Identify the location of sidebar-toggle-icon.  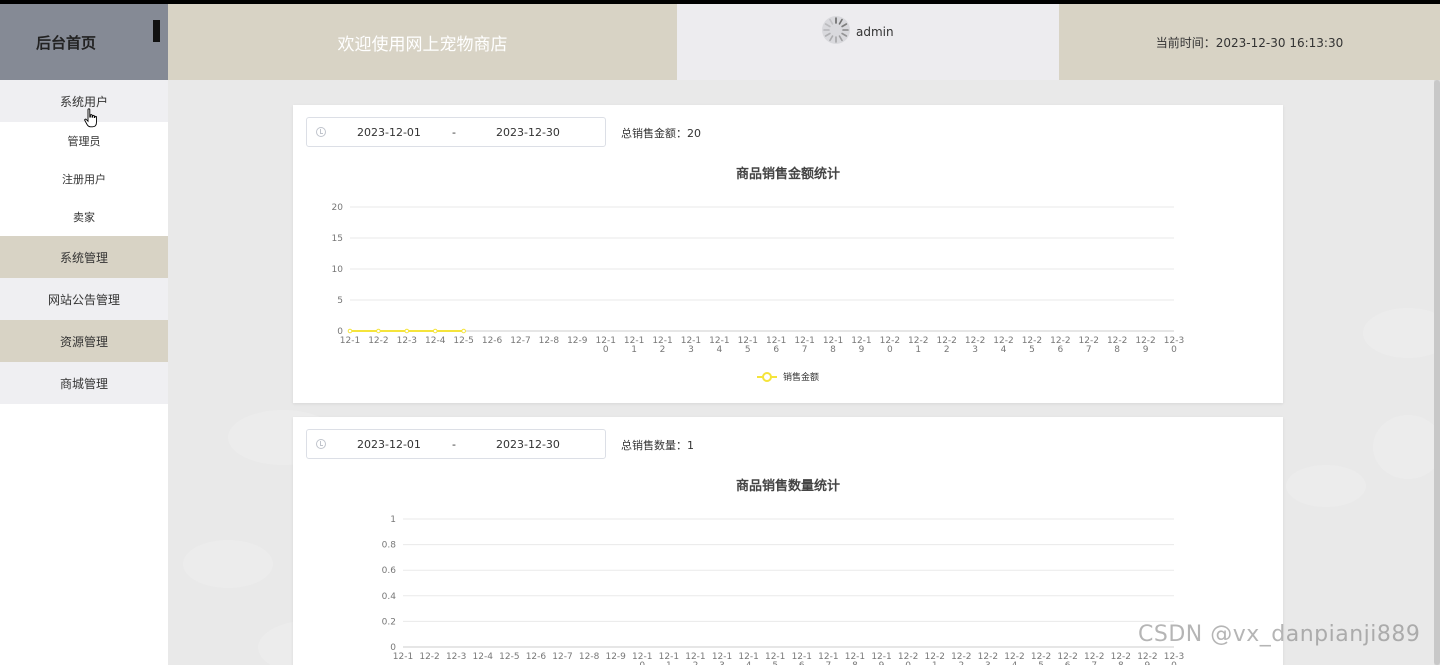
(156, 31).